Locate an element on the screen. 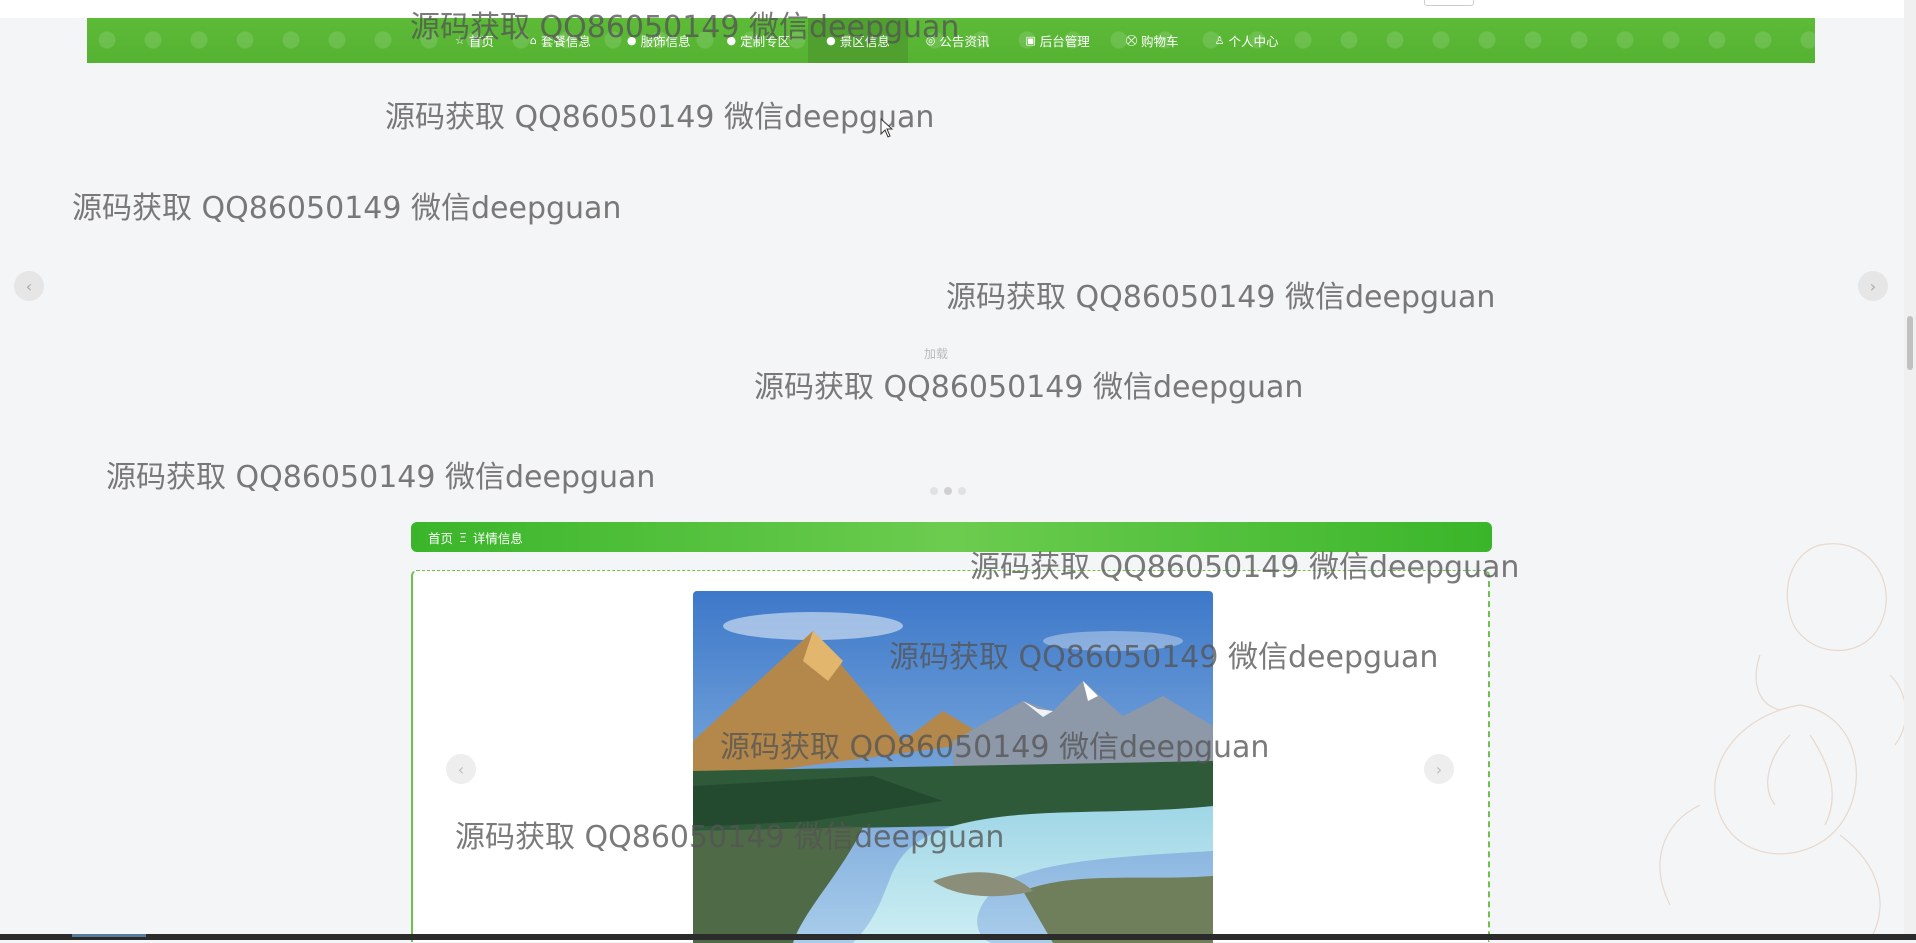 The width and height of the screenshot is (1916, 943). image-next-arrow-icon: › is located at coordinates (1439, 769).